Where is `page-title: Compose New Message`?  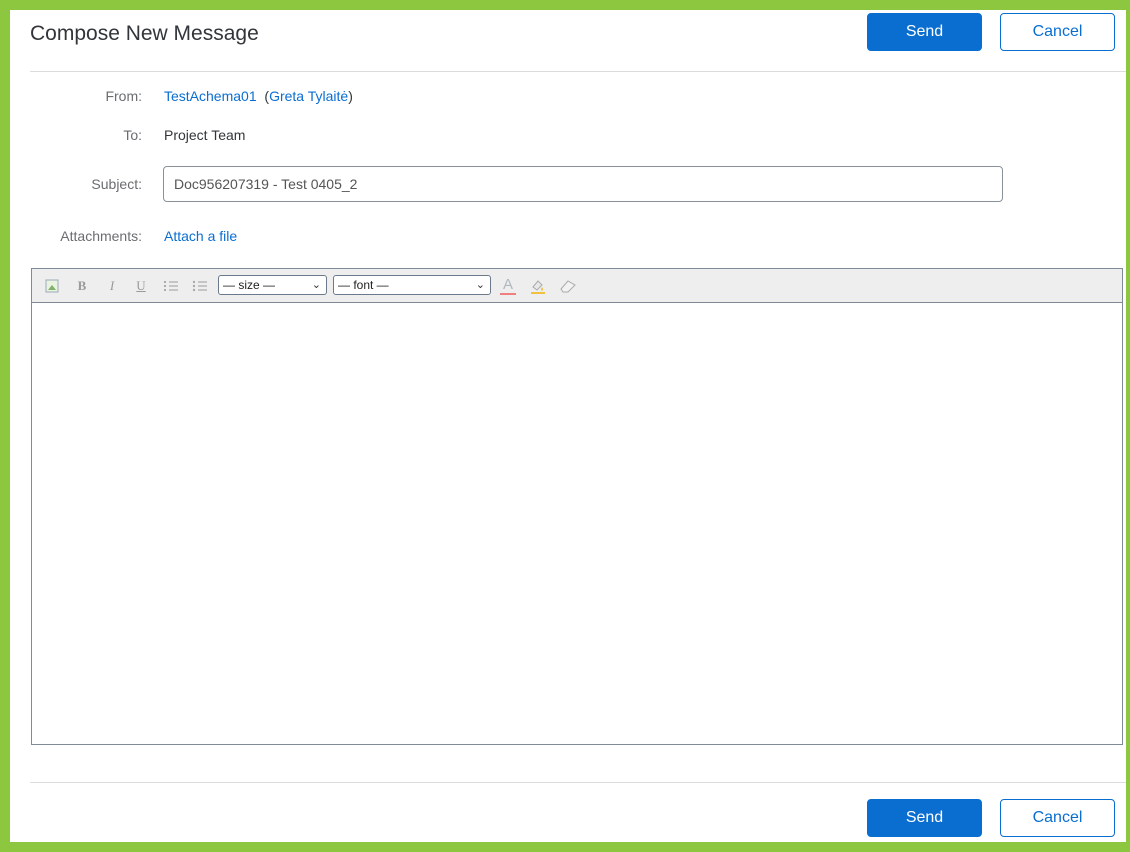 page-title: Compose New Message is located at coordinates (144, 33).